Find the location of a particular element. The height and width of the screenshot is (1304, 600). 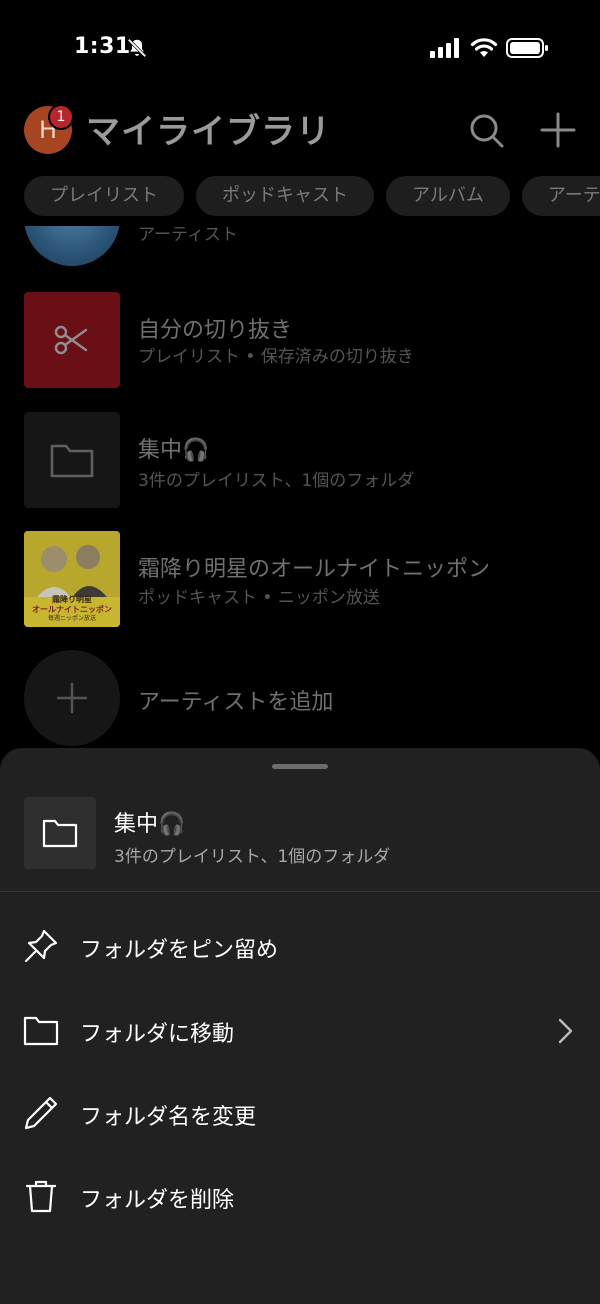

add-icon is located at coordinates (558, 130).